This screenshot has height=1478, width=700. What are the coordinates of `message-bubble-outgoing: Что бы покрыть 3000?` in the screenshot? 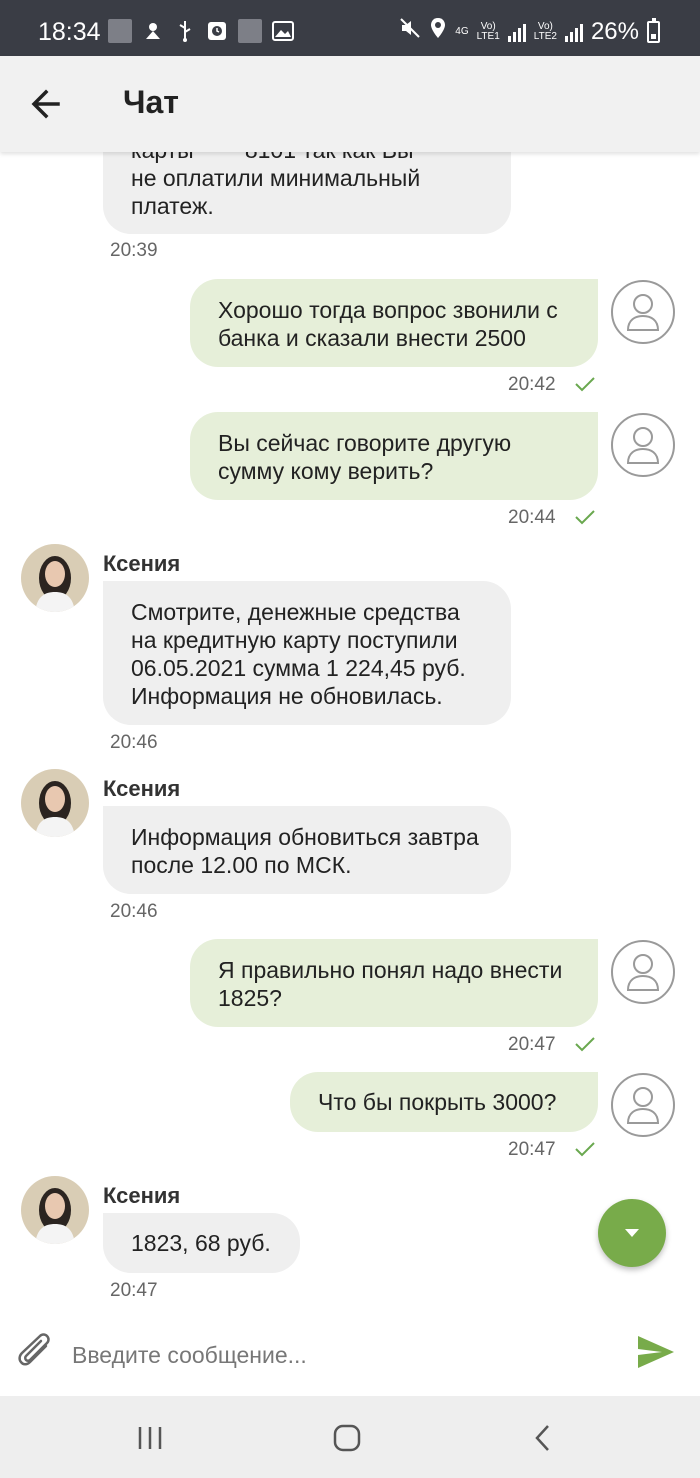 It's located at (444, 1102).